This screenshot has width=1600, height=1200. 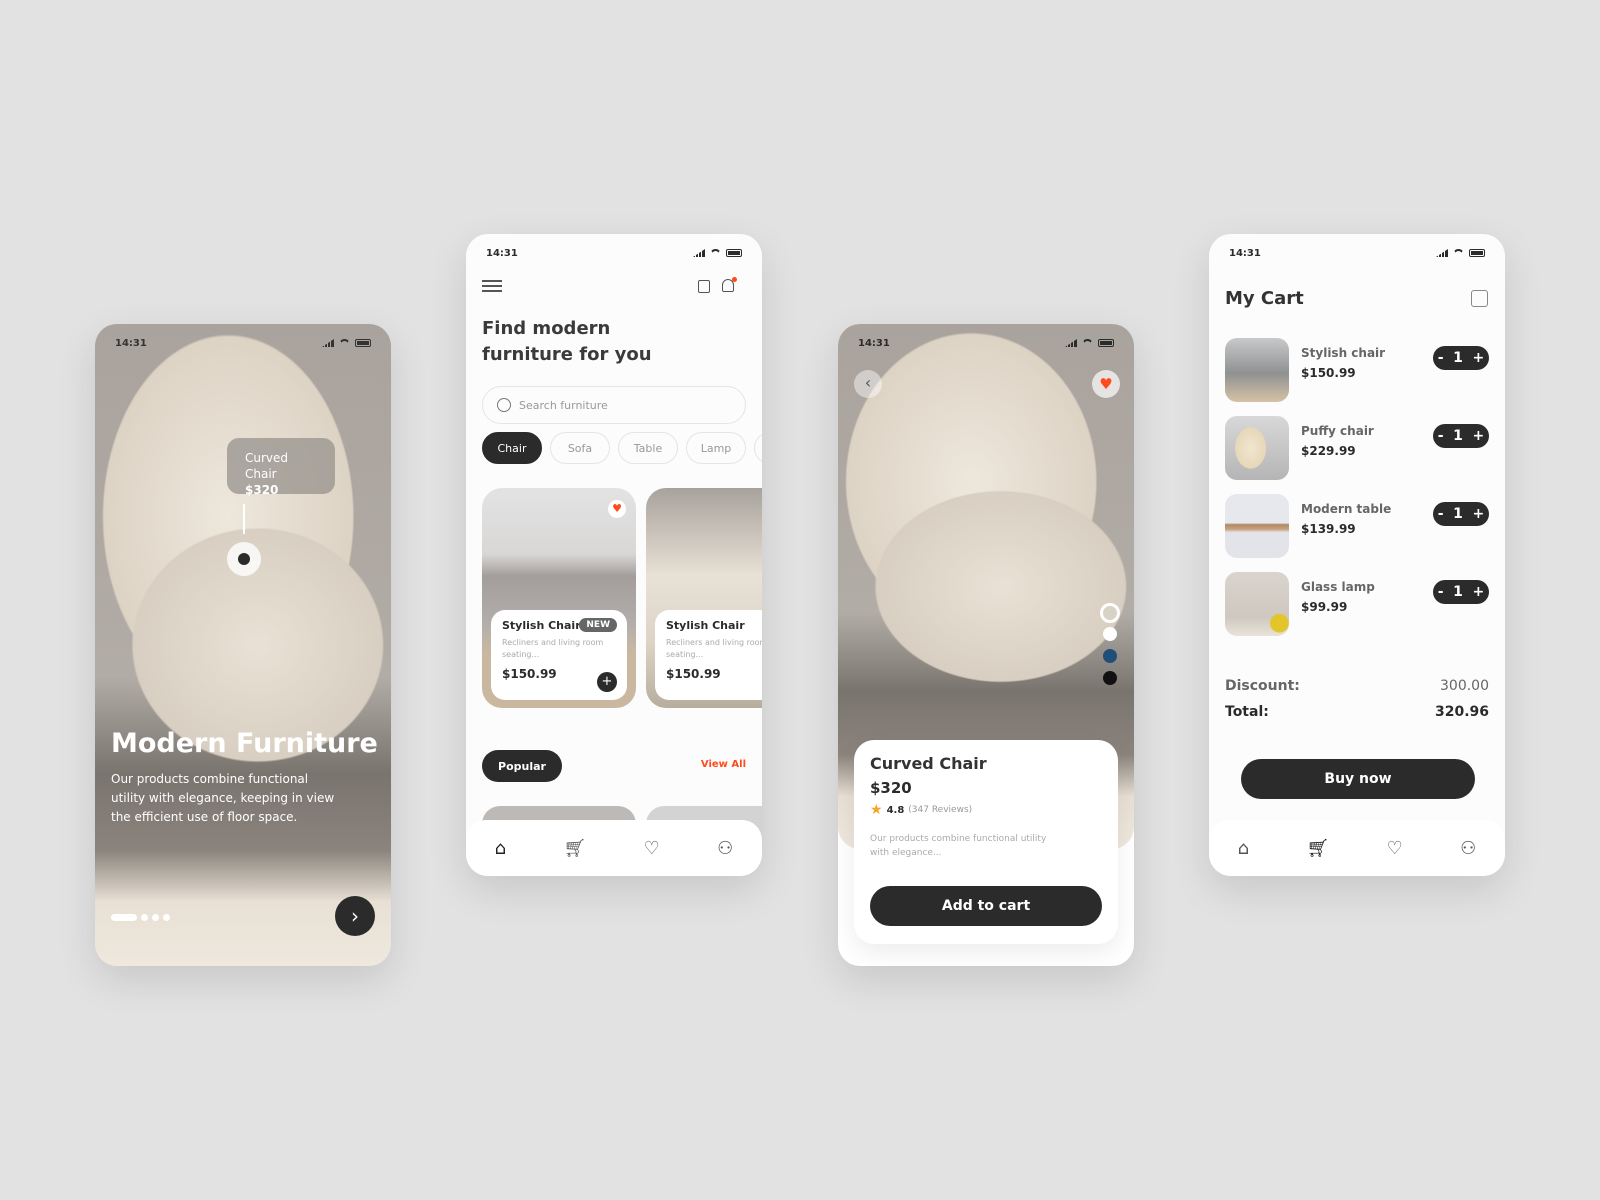 What do you see at coordinates (1264, 298) in the screenshot?
I see `page-title: My Cart` at bounding box center [1264, 298].